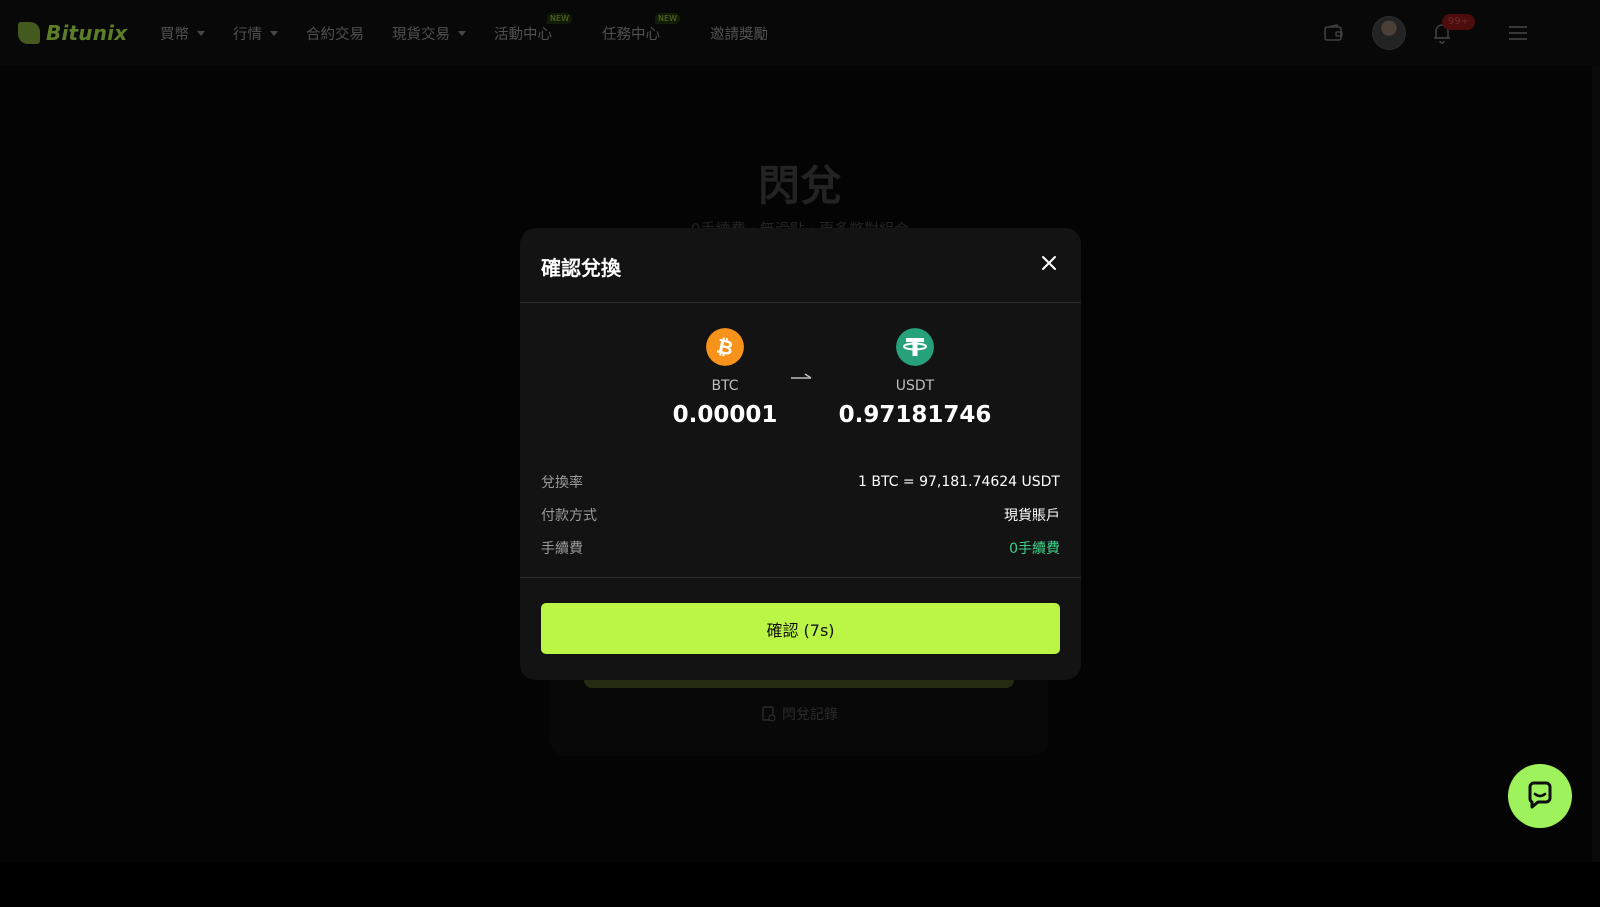  What do you see at coordinates (800, 481) in the screenshot?
I see `detail-row-exchange-rate: 兌換率 1 BTC = 97,181.74624 USDT` at bounding box center [800, 481].